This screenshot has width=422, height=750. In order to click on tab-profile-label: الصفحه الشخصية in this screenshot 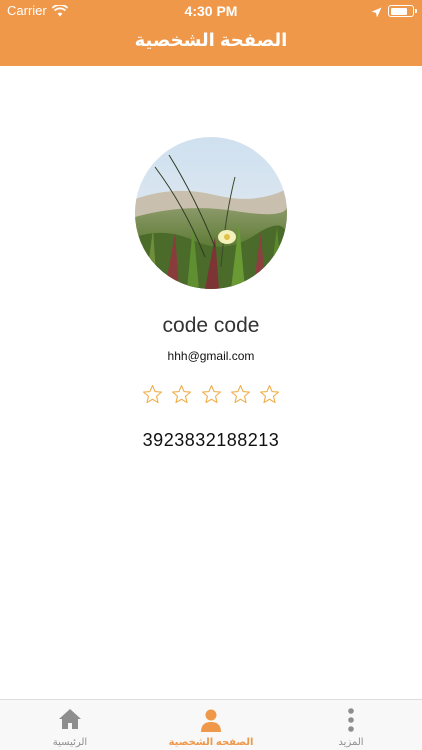, I will do `click(211, 742)`.